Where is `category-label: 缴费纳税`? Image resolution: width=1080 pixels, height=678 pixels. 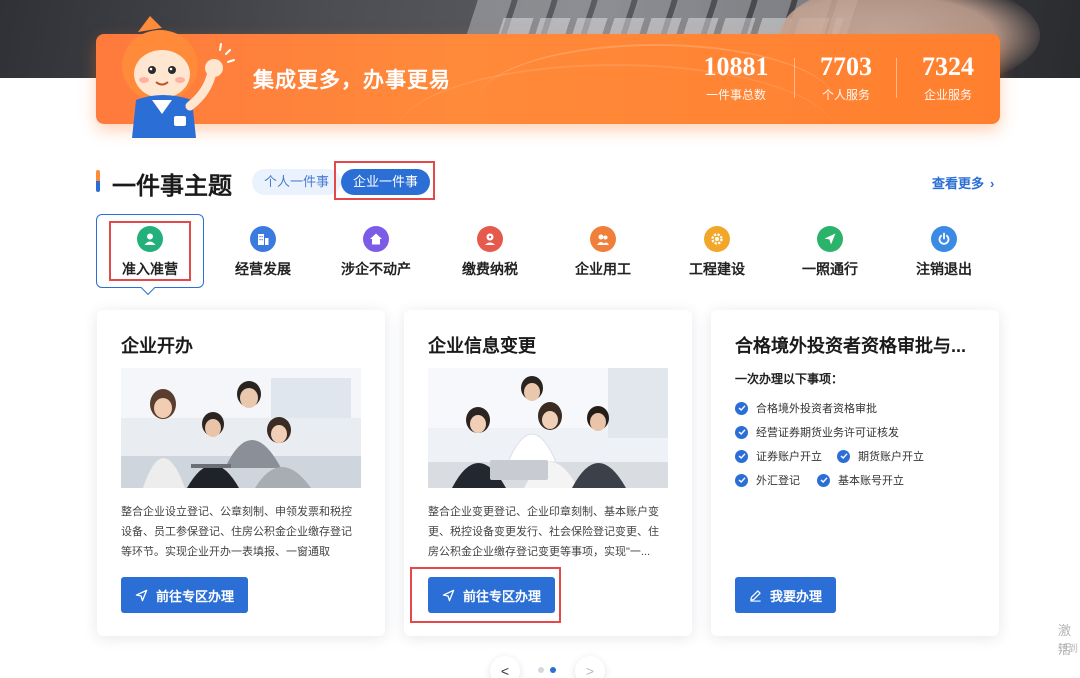
category-label: 缴费纳税 is located at coordinates (490, 269).